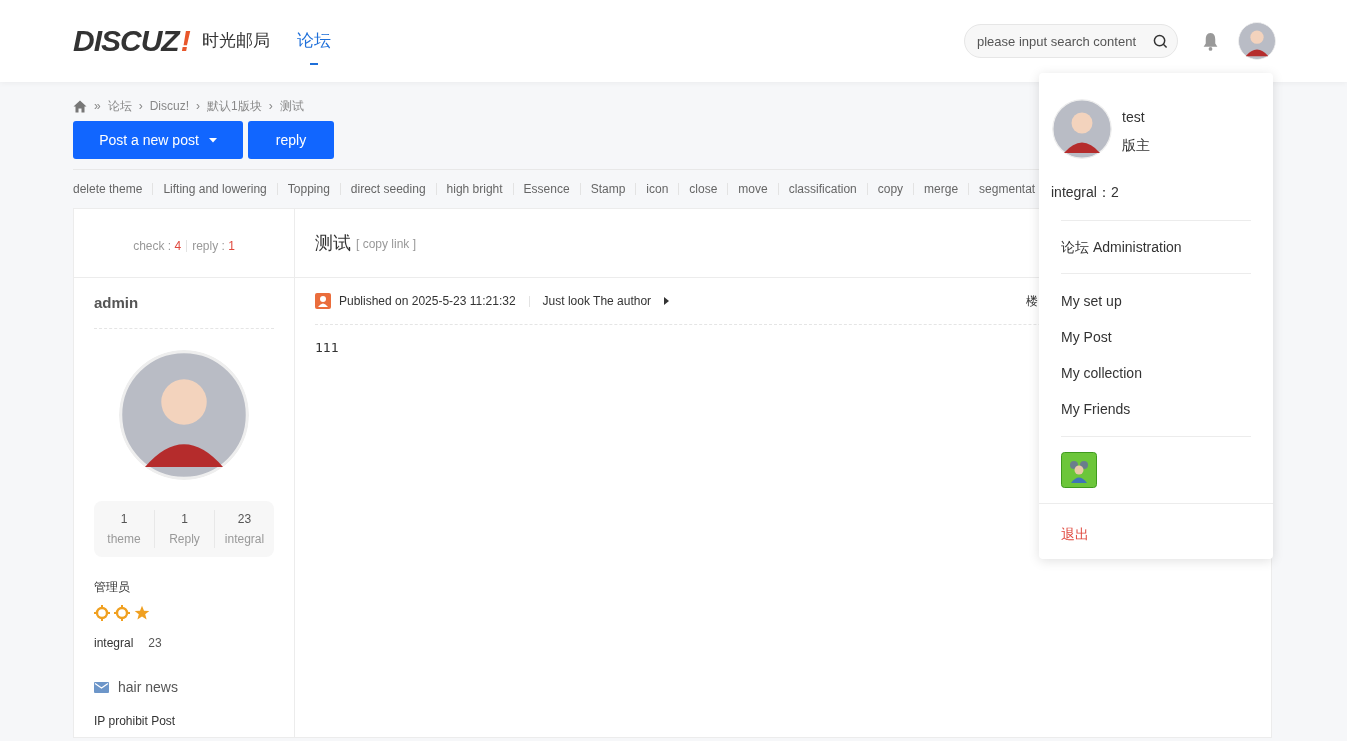  I want to click on publish-date: Published on 2025-5-23 11:21:32, so click(427, 301).